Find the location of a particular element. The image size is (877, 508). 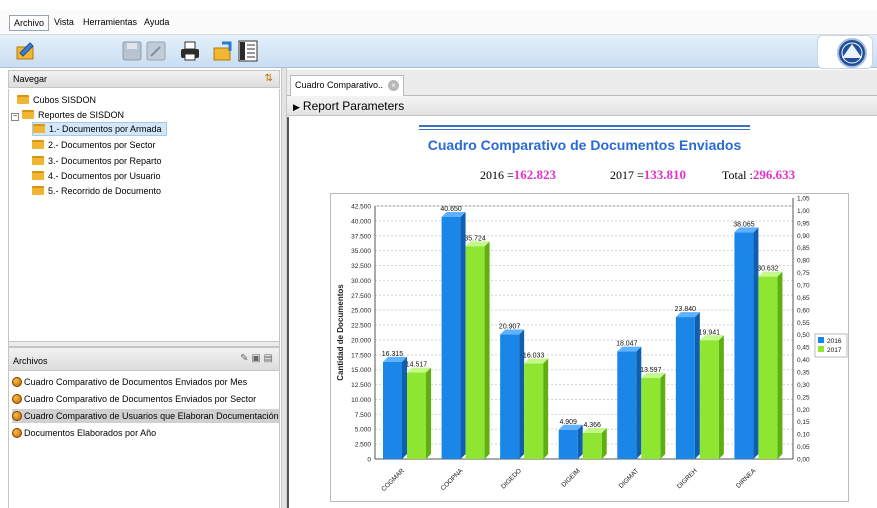

menu-archivo: Archivo is located at coordinates (29, 23).